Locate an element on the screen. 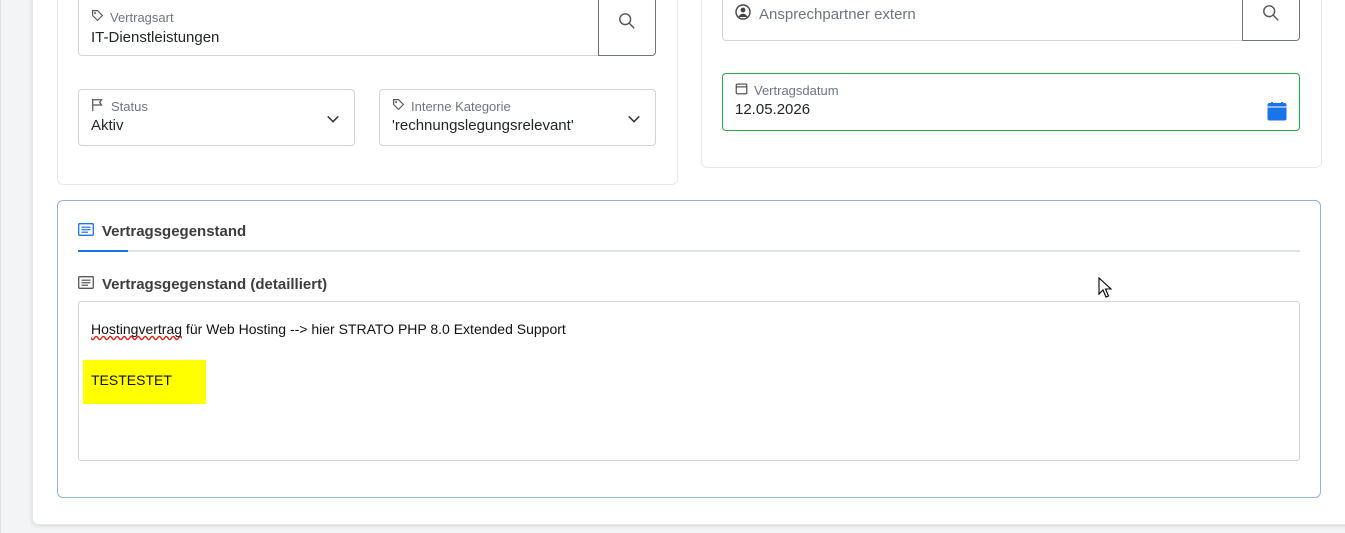 This screenshot has width=1345, height=533. tab-label: Vertragsgegenstand is located at coordinates (174, 231).